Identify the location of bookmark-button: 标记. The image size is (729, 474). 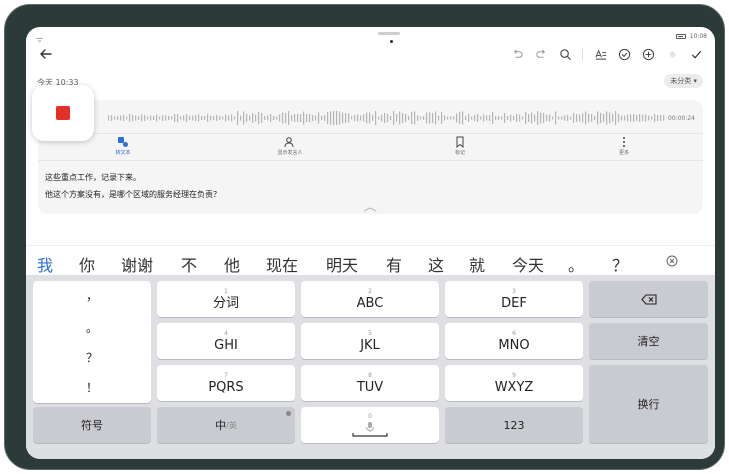
(460, 146).